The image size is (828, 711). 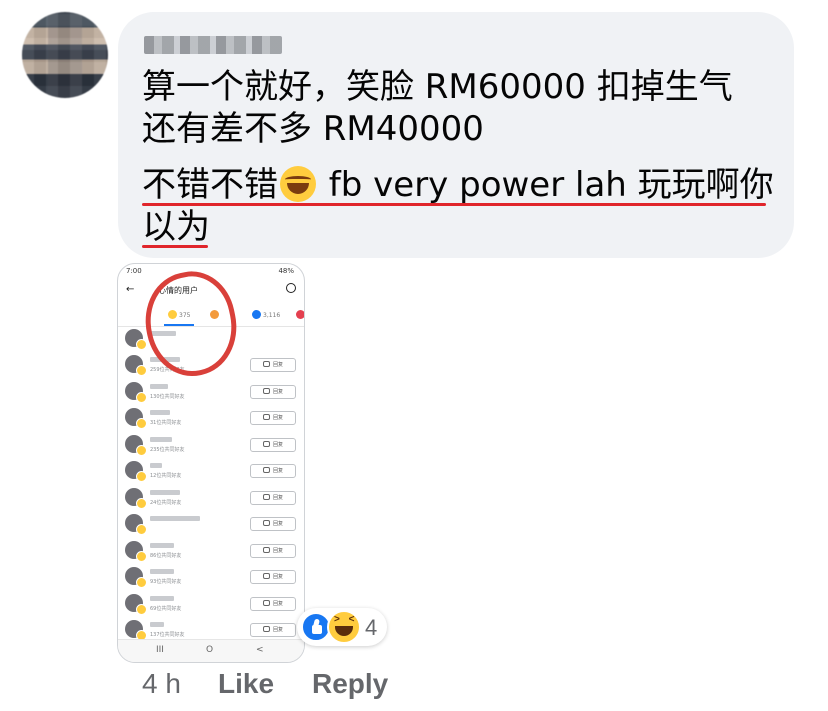 What do you see at coordinates (211, 445) in the screenshot?
I see `table-row: 235位共同好友 回复` at bounding box center [211, 445].